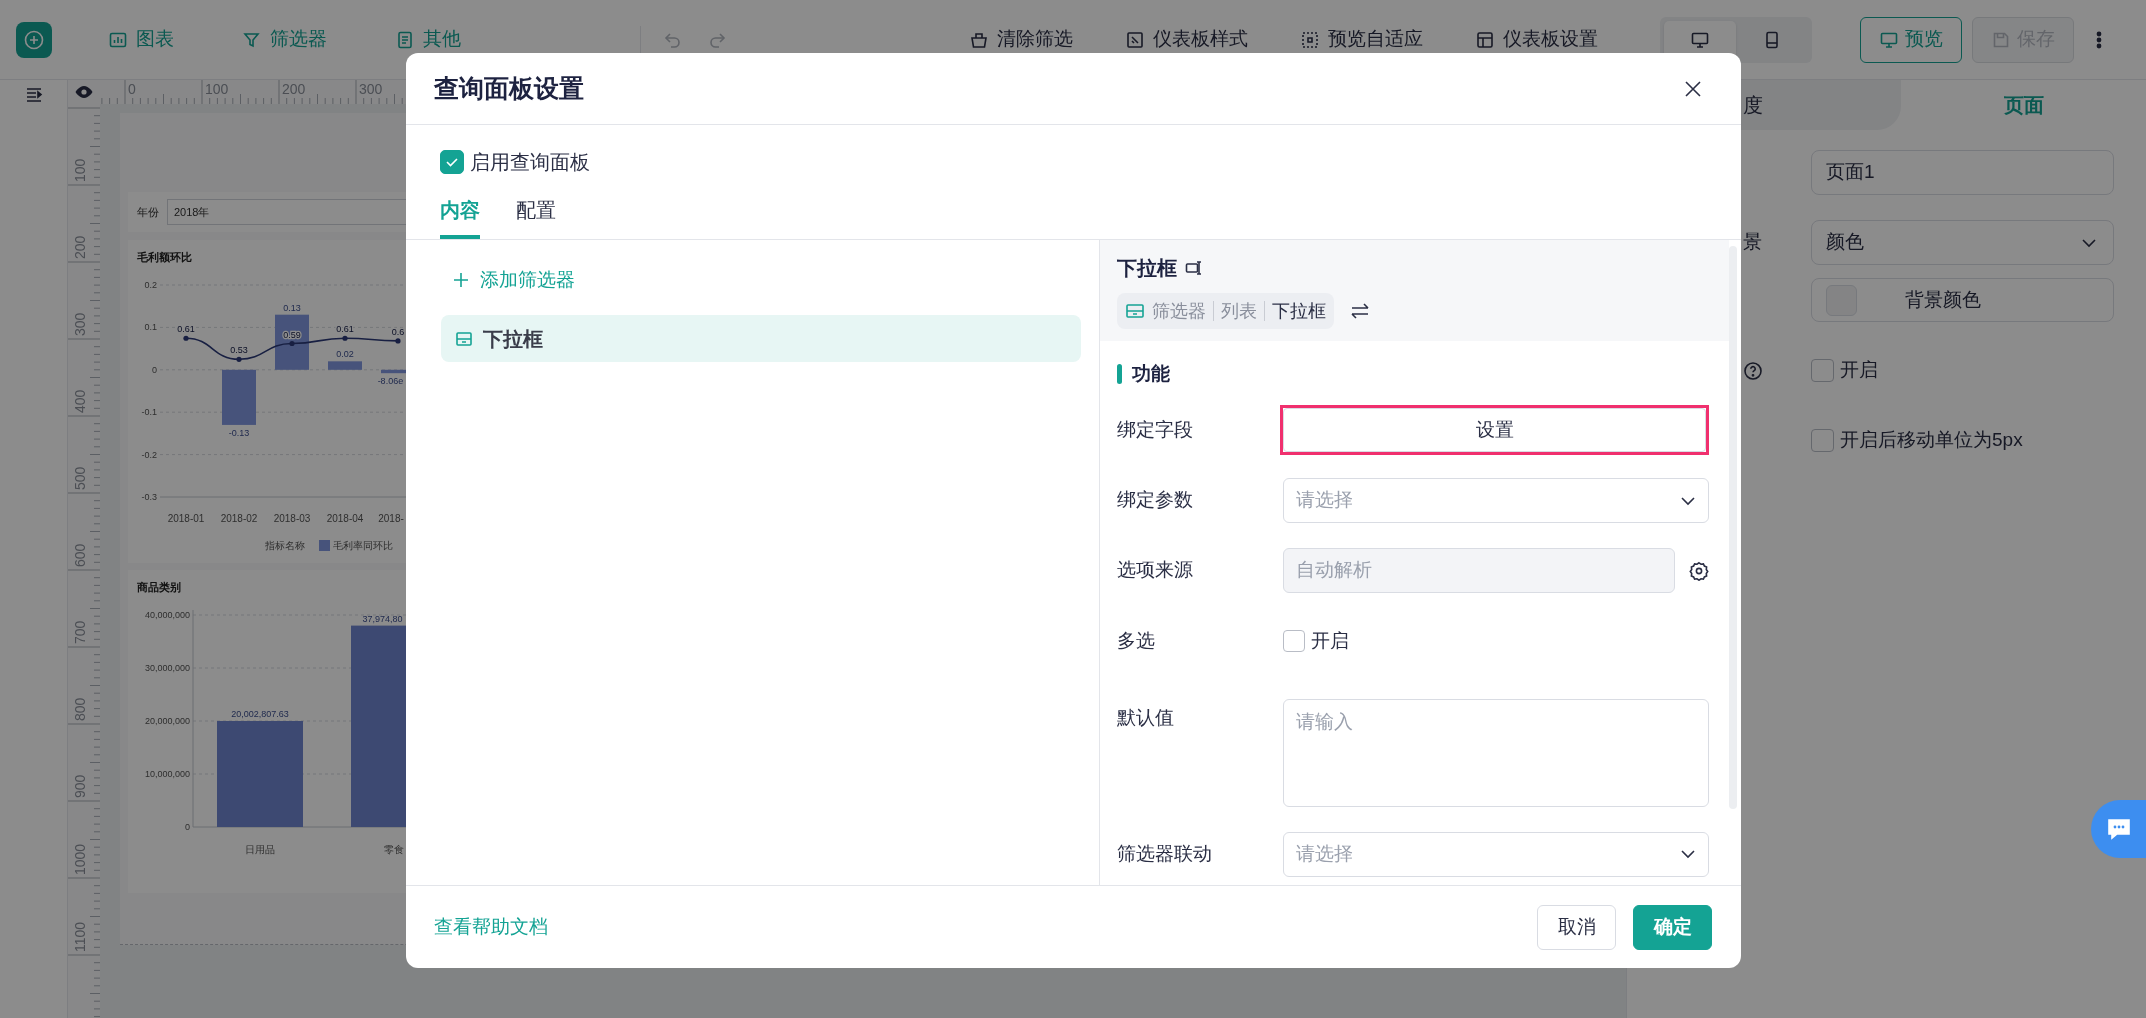 This screenshot has height=1018, width=2146. Describe the element at coordinates (1299, 311) in the screenshot. I see `breadcrumb-item: 下拉框` at that location.